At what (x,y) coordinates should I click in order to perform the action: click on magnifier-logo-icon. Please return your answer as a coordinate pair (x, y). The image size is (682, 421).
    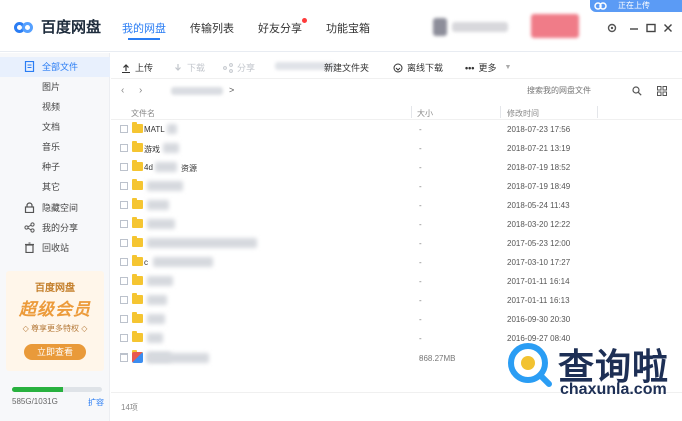
    Looking at the image, I should click on (530, 365).